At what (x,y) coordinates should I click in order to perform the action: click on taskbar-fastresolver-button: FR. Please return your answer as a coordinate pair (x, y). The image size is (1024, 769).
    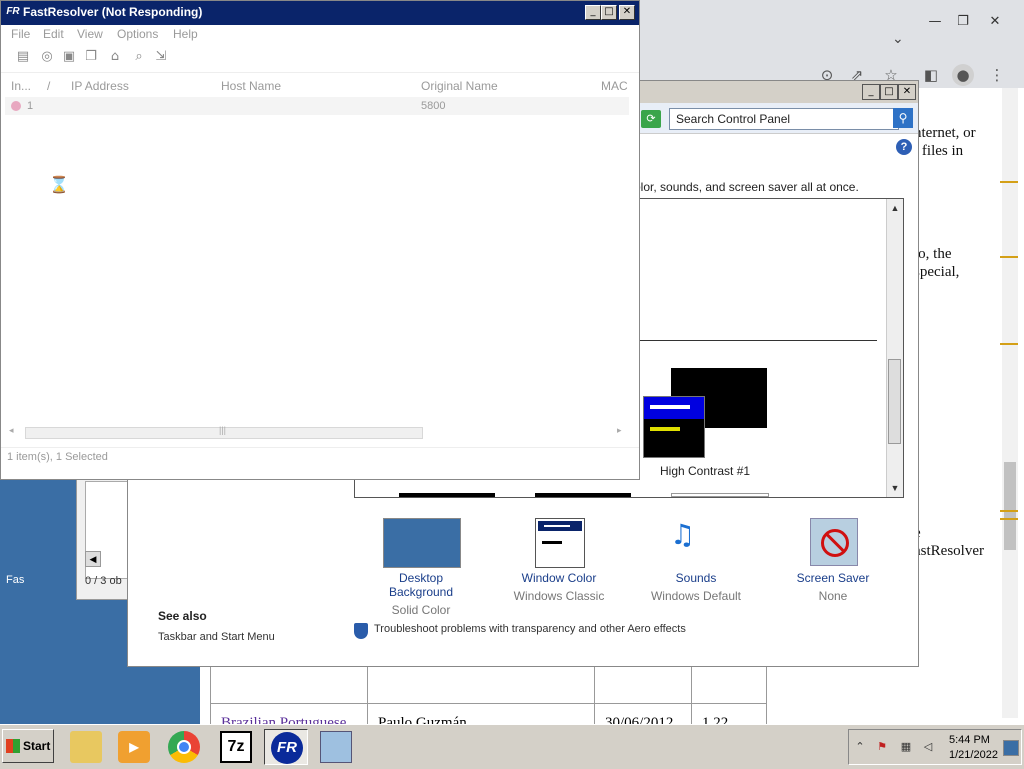
    Looking at the image, I should click on (286, 747).